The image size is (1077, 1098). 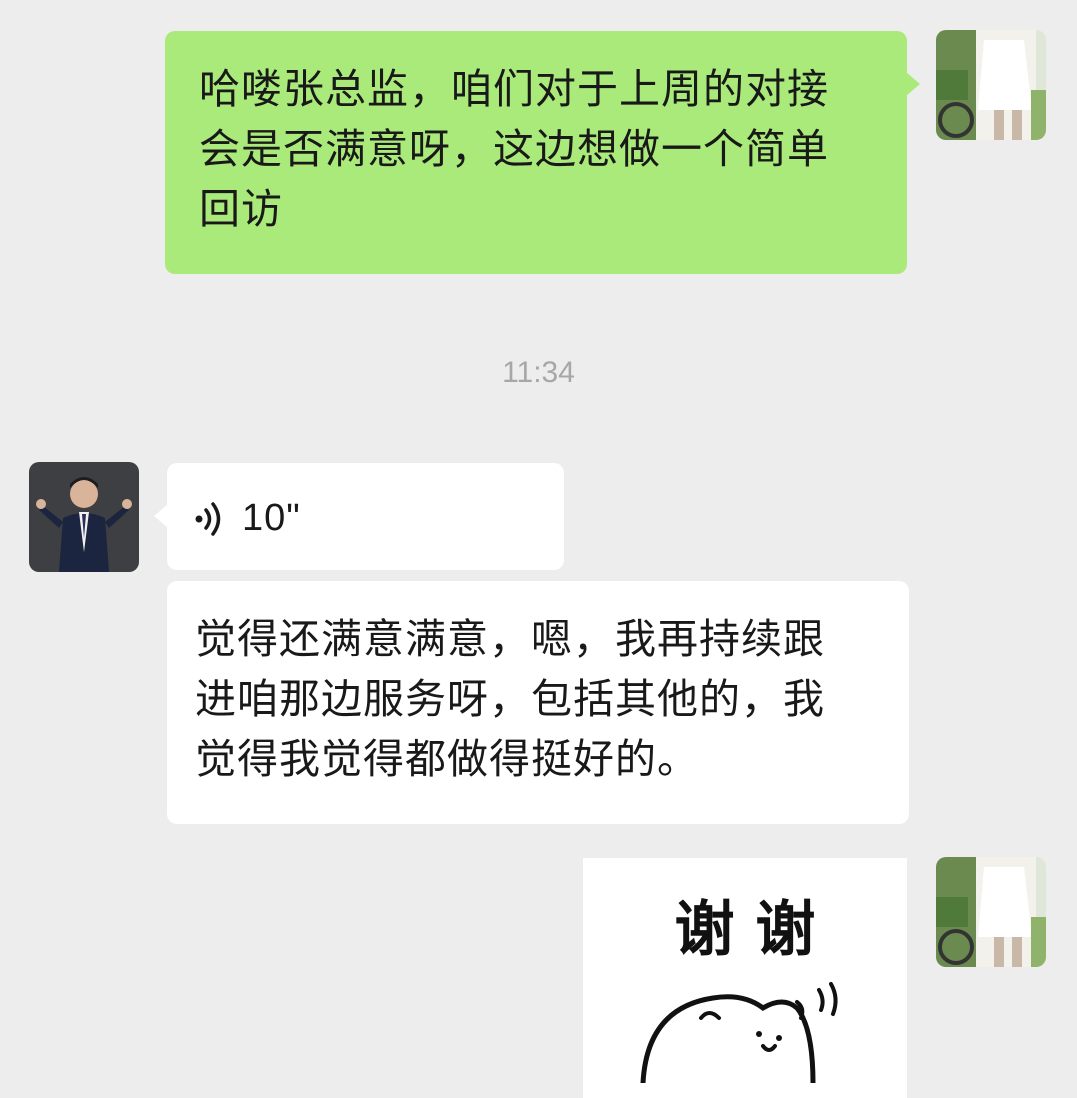 I want to click on message-line: 回访, so click(x=241, y=209).